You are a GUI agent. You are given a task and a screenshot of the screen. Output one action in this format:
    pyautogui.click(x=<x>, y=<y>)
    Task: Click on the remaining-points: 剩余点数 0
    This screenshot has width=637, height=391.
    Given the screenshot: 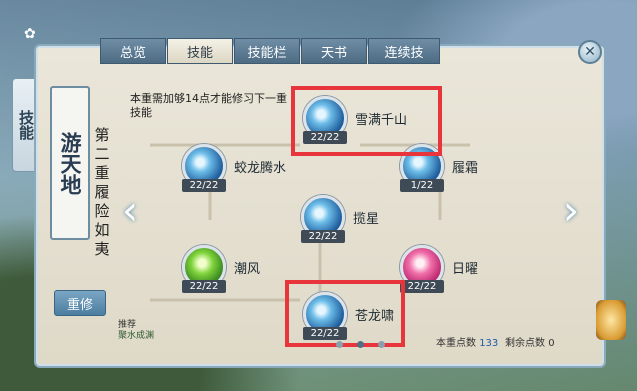 What is the action you would take?
    pyautogui.click(x=530, y=341)
    